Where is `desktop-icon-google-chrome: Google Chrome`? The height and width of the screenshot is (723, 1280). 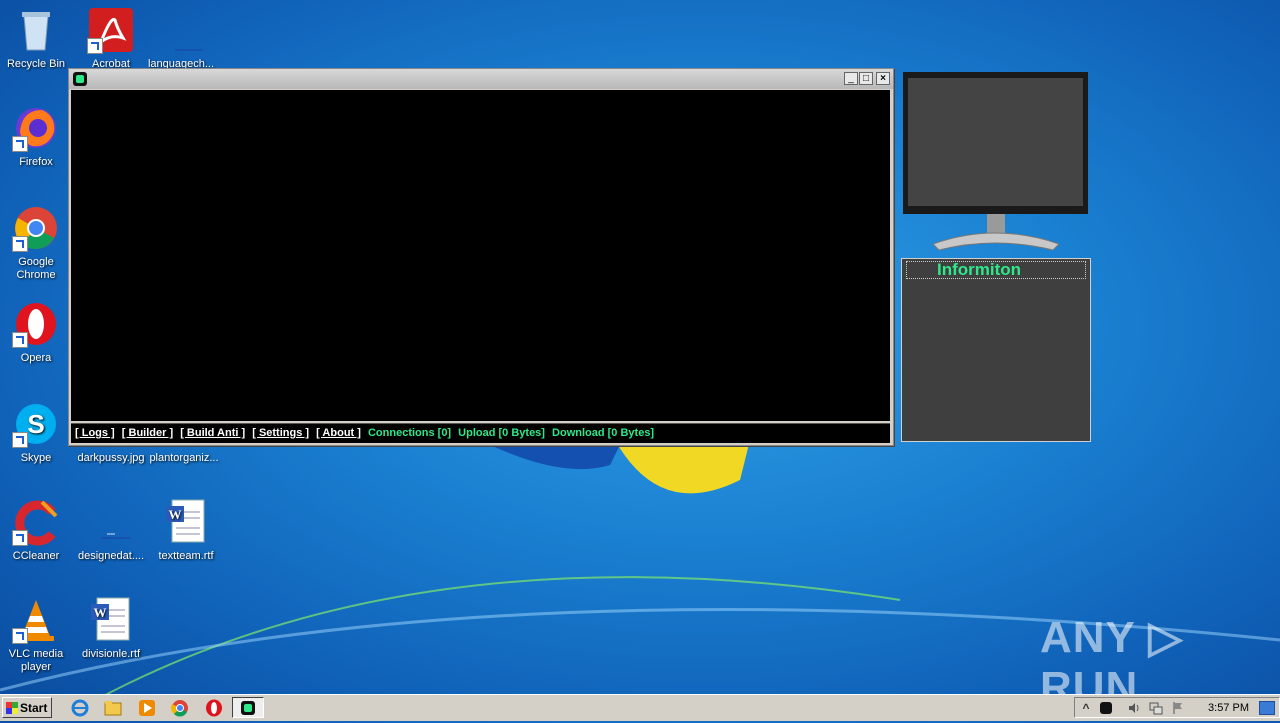 desktop-icon-google-chrome: Google Chrome is located at coordinates (36, 243).